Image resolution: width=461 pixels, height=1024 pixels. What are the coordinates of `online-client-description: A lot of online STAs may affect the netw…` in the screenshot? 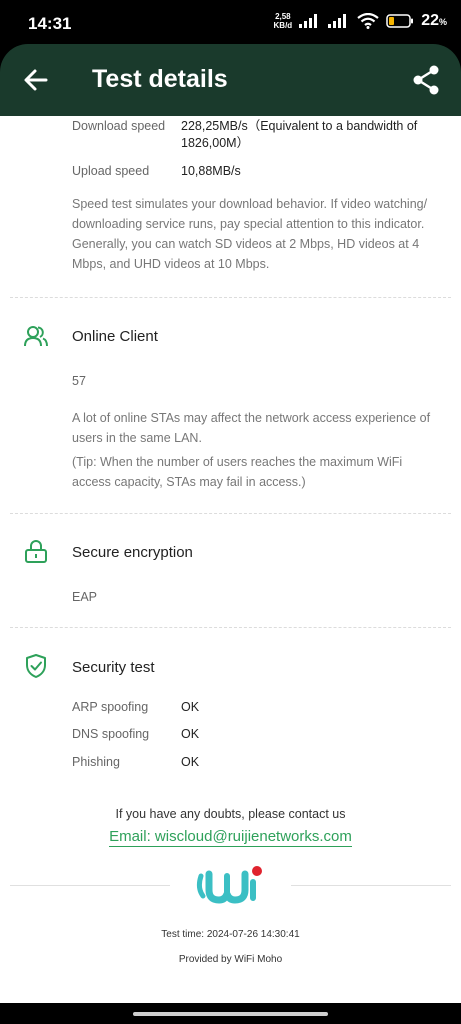 It's located at (251, 428).